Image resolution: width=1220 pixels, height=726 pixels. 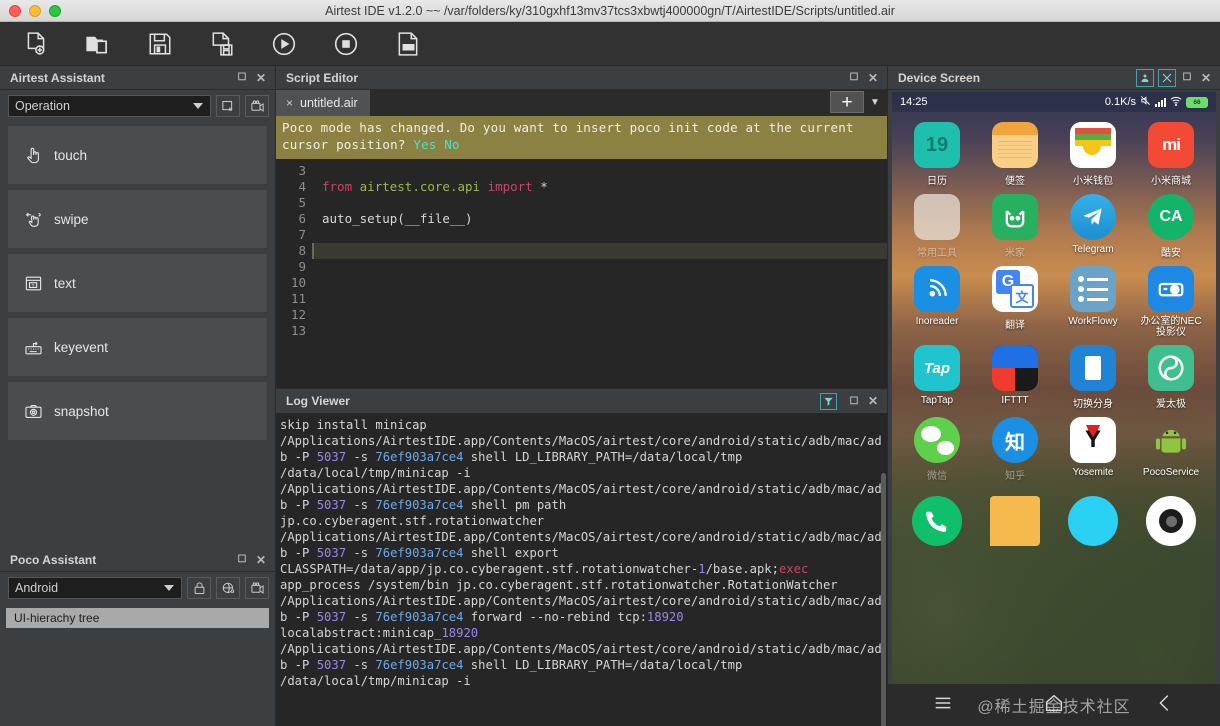 What do you see at coordinates (1145, 77) in the screenshot?
I see `device-capture-icon` at bounding box center [1145, 77].